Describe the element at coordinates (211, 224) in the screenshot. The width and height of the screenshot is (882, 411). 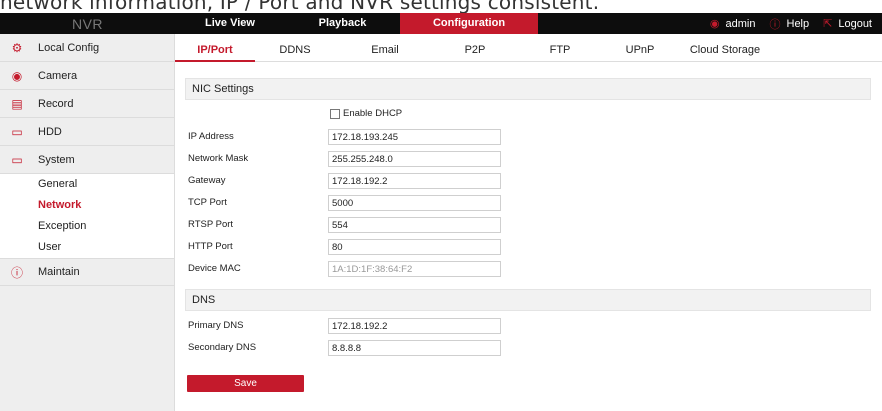
I see `rtsp-port-label: RTSP Port` at that location.